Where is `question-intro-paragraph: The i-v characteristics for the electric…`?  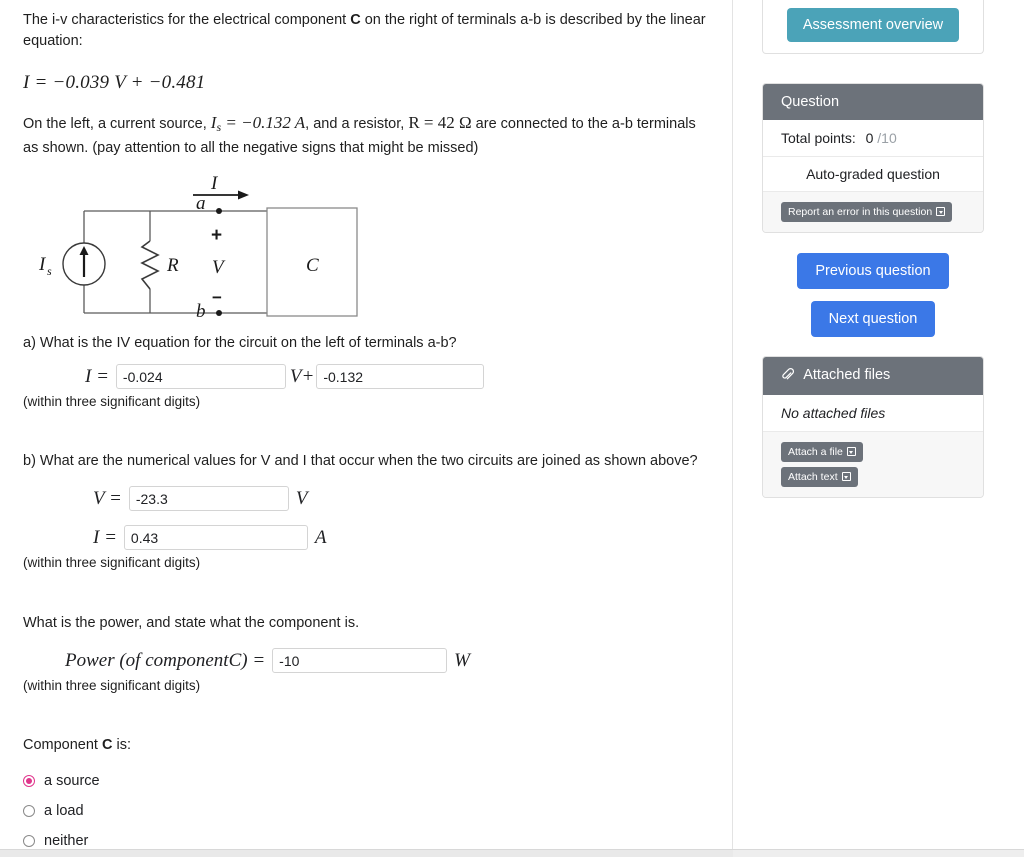 question-intro-paragraph: The i-v characteristics for the electric… is located at coordinates (366, 31).